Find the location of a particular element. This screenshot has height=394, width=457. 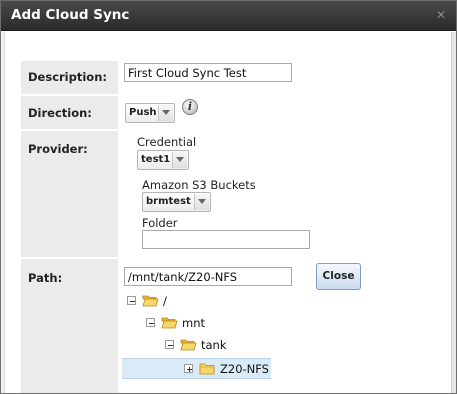

dialog-title: Add Cloud Sync is located at coordinates (70, 15).